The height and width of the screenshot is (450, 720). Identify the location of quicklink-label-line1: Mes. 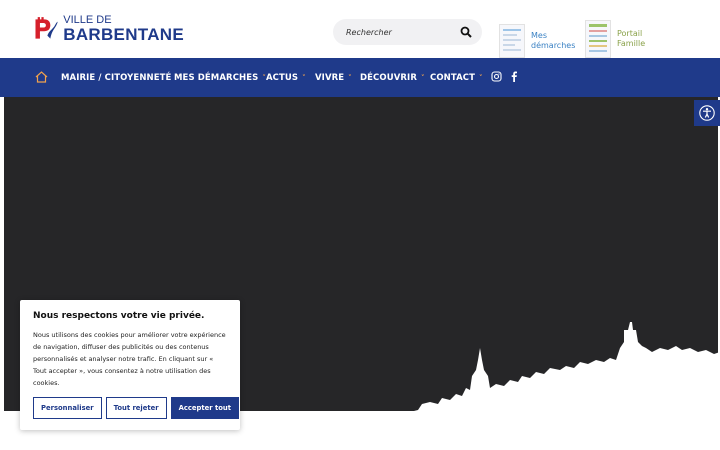
(539, 35).